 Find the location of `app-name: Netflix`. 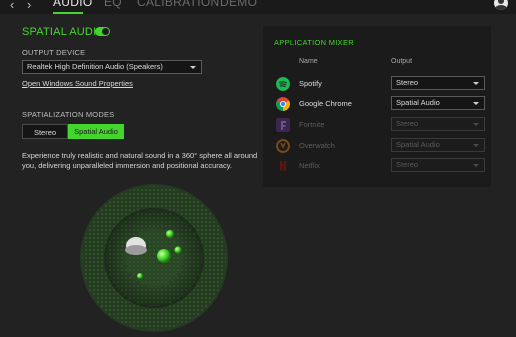

app-name: Netflix is located at coordinates (309, 165).